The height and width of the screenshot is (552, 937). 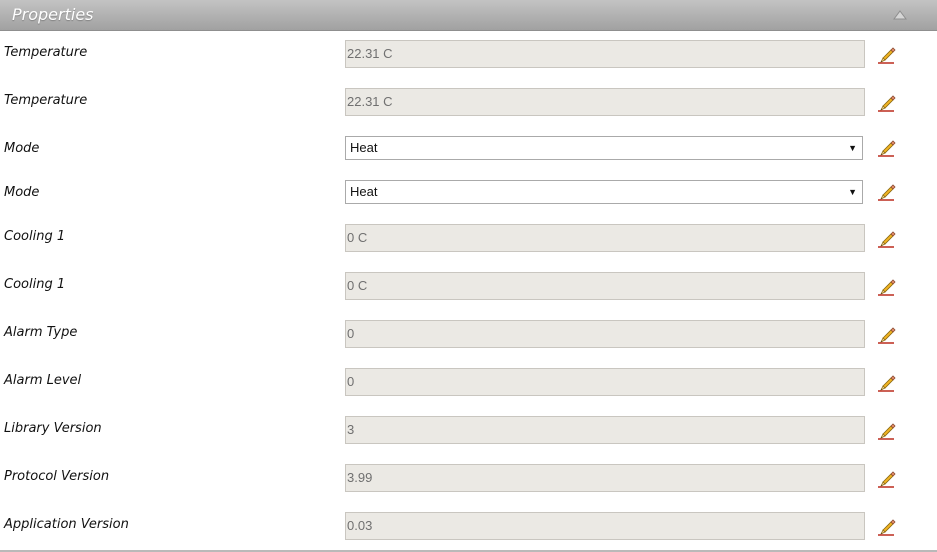 I want to click on panel-header: Properties, so click(x=468, y=15).